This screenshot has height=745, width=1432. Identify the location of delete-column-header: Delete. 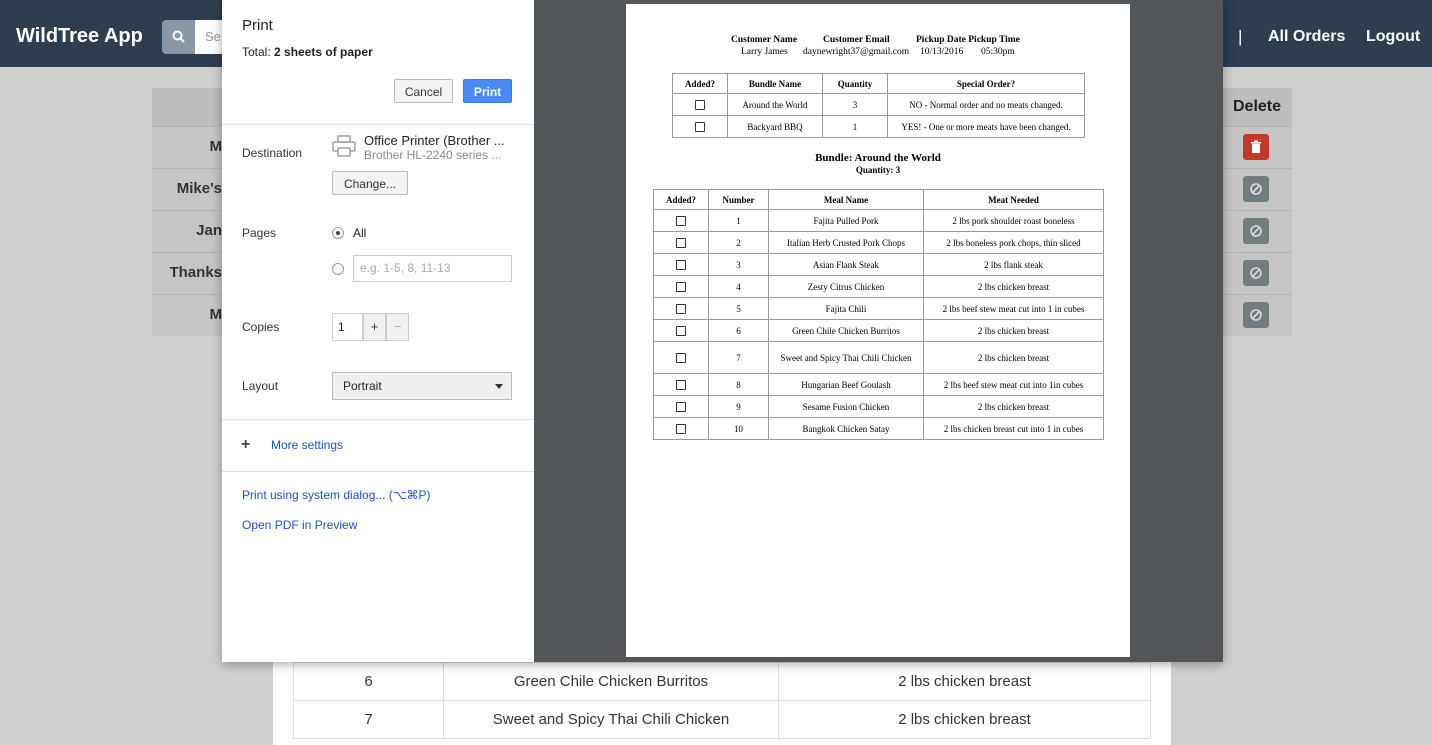
(1257, 106).